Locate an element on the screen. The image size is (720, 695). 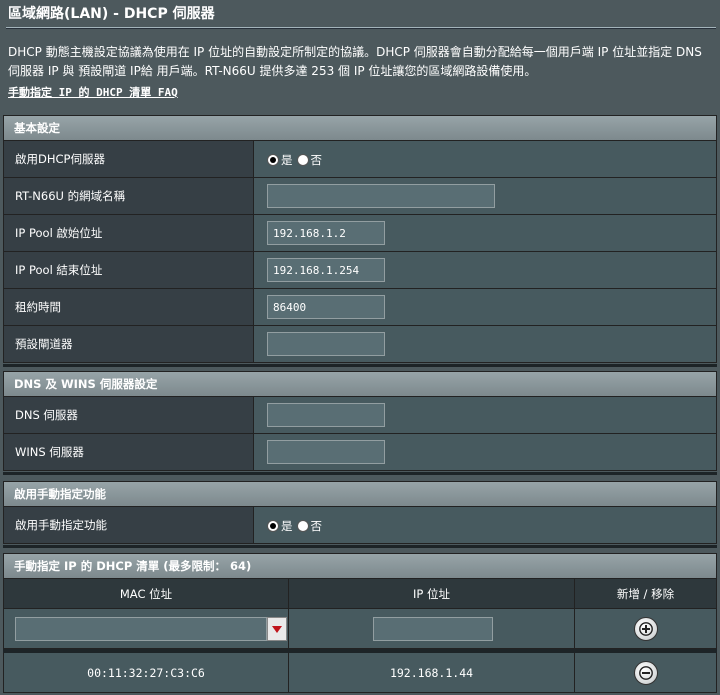
pool-start-row: IP Pool 啟始位址 is located at coordinates (360, 233).